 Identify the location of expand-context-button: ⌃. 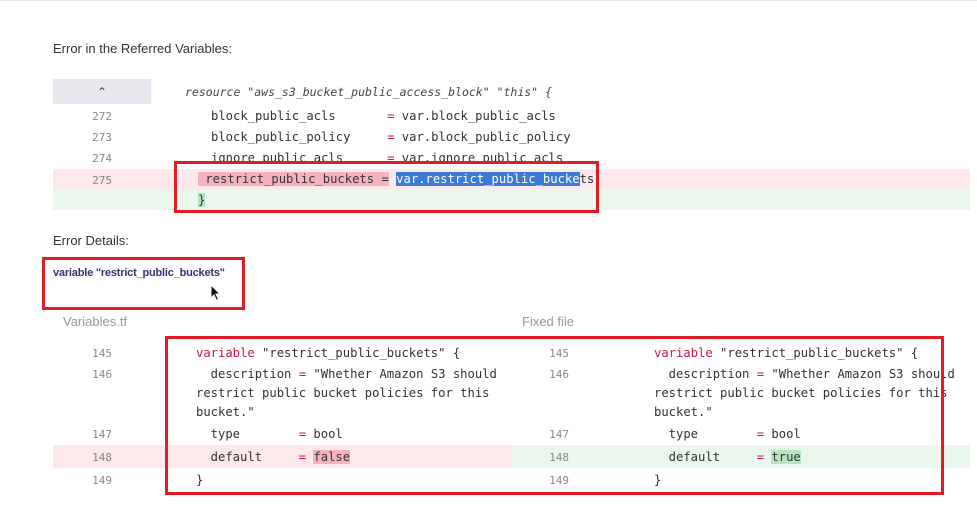
(102, 91).